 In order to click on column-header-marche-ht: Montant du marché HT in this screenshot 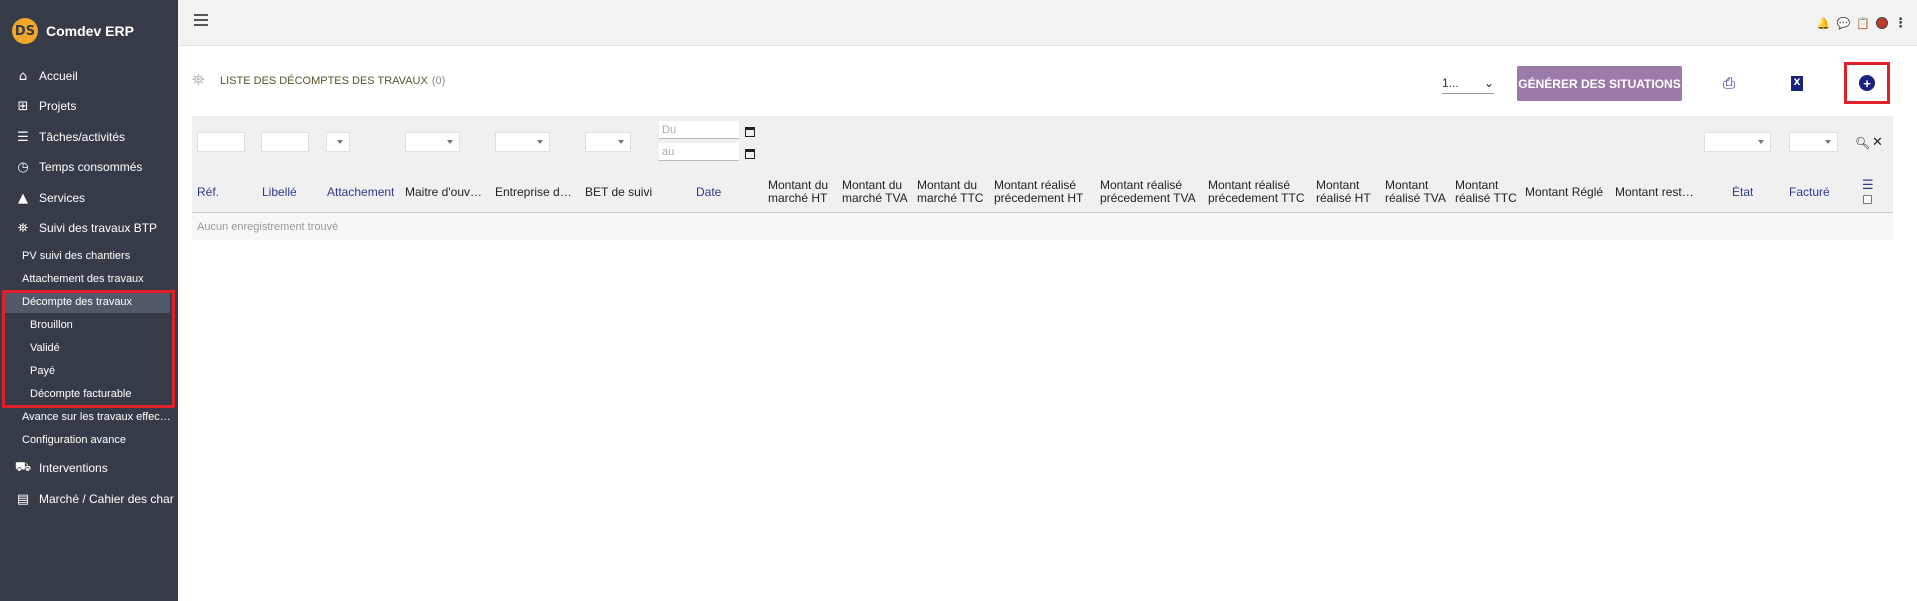, I will do `click(798, 192)`.